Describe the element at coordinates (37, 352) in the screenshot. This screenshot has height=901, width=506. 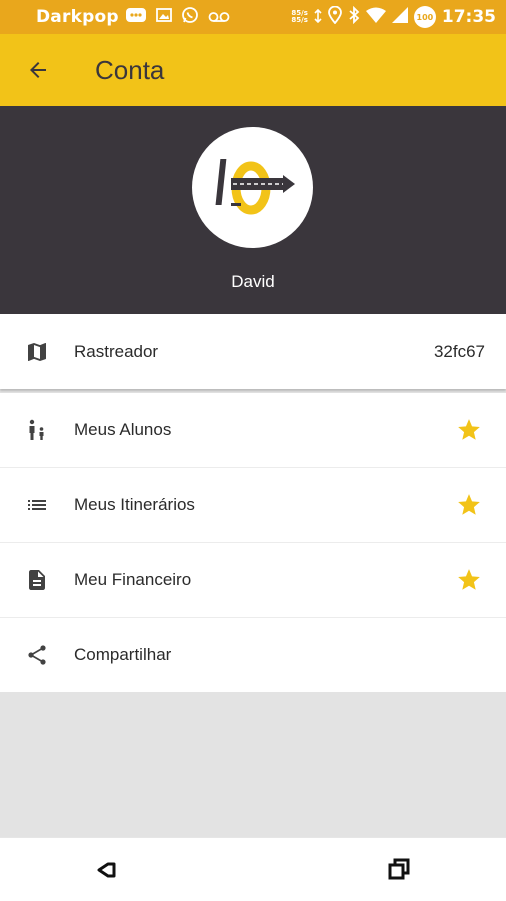
I see `map-icon` at that location.